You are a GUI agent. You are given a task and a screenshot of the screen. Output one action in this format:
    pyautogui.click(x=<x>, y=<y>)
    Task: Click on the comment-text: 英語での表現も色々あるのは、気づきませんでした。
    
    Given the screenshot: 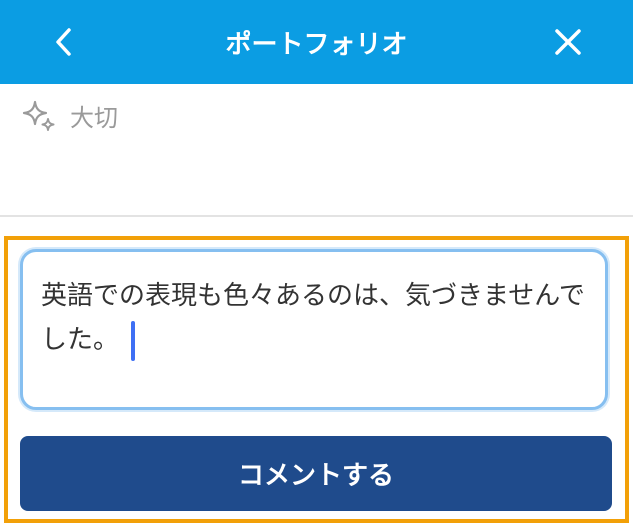 What is the action you would take?
    pyautogui.click(x=313, y=318)
    